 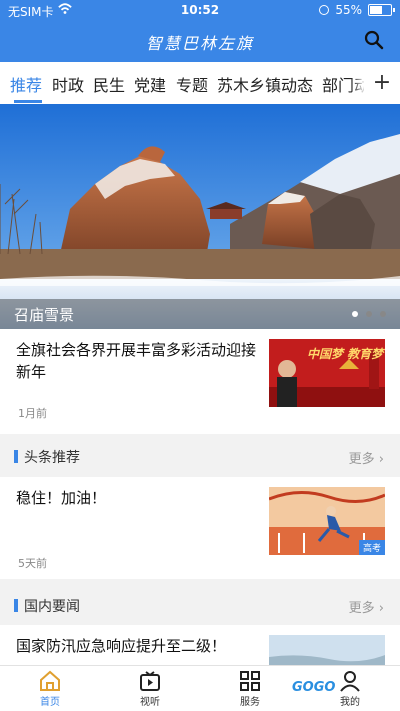 What do you see at coordinates (200, 456) in the screenshot?
I see `section-header: 头条推荐 更多 ›` at bounding box center [200, 456].